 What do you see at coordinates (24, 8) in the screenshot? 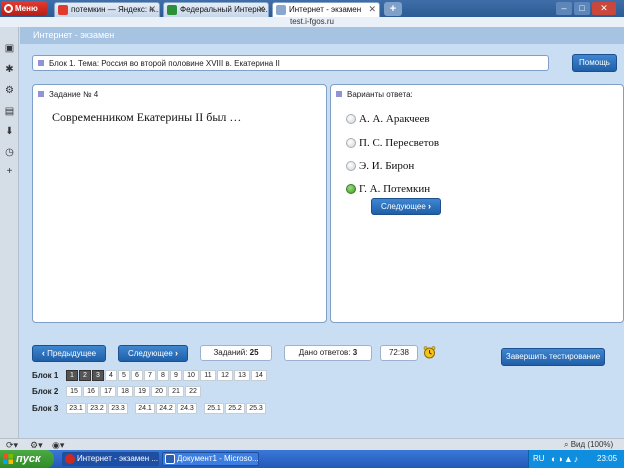
I see `opera-menu-button: Меню` at bounding box center [24, 8].